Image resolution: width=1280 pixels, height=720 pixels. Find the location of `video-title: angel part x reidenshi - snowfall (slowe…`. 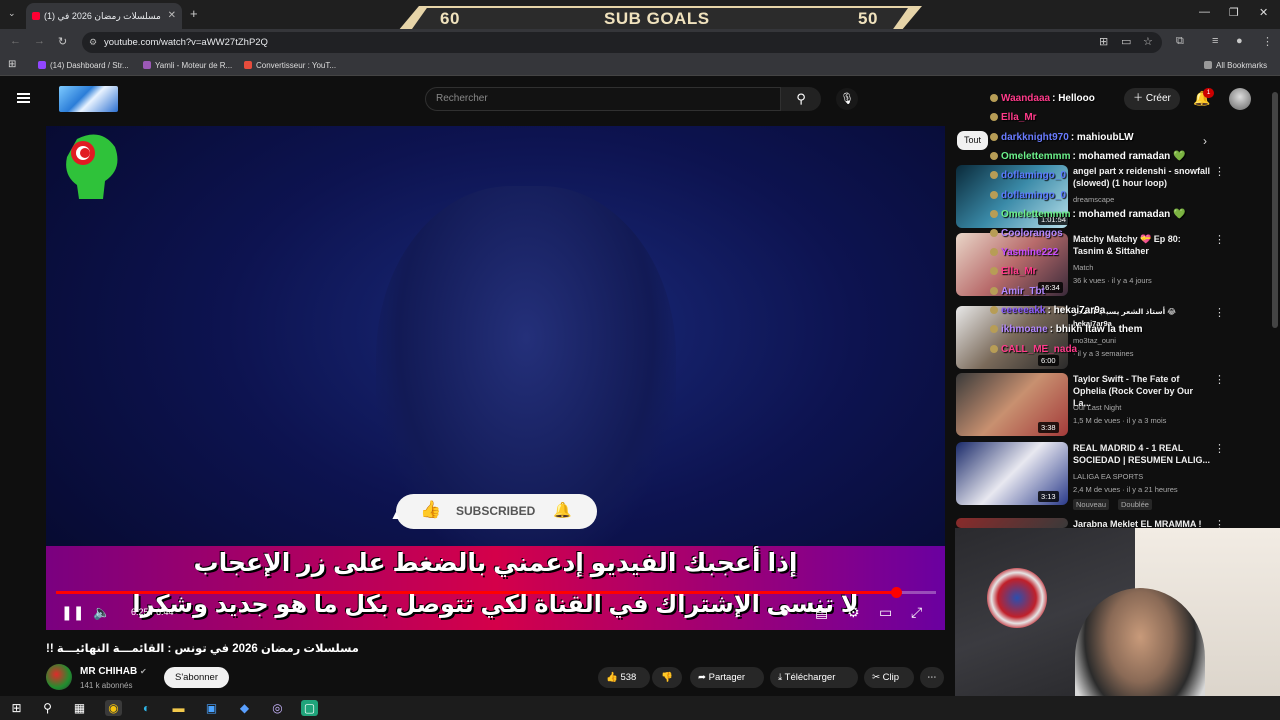

video-title: angel part x reidenshi - snowfall (slowe… is located at coordinates (1143, 177).